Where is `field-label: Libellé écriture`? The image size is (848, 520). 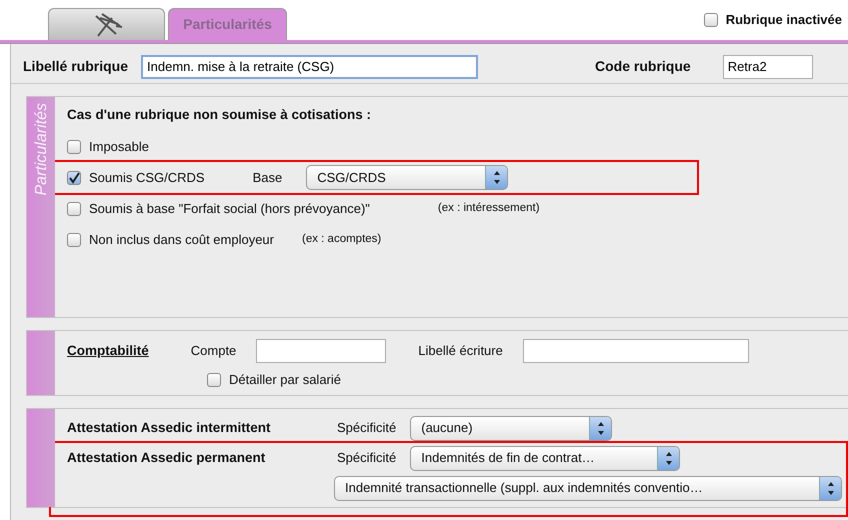 field-label: Libellé écriture is located at coordinates (460, 351).